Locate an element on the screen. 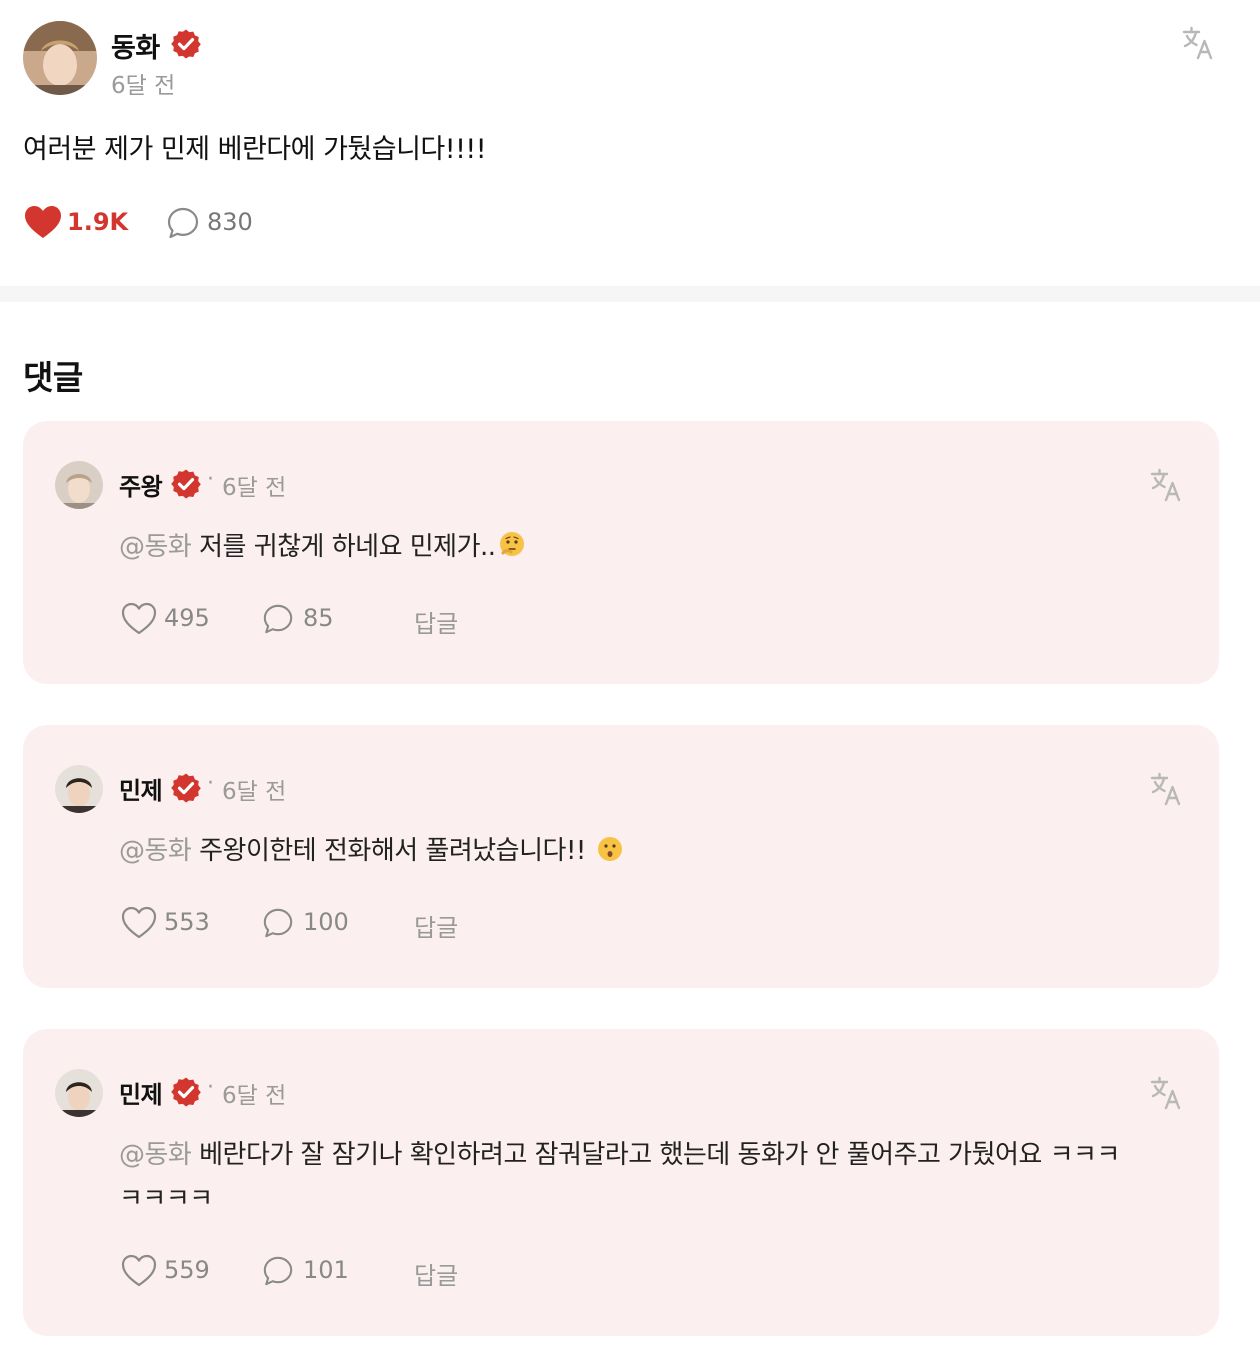 This screenshot has height=1360, width=1260. comment-like-count: 553 is located at coordinates (187, 922).